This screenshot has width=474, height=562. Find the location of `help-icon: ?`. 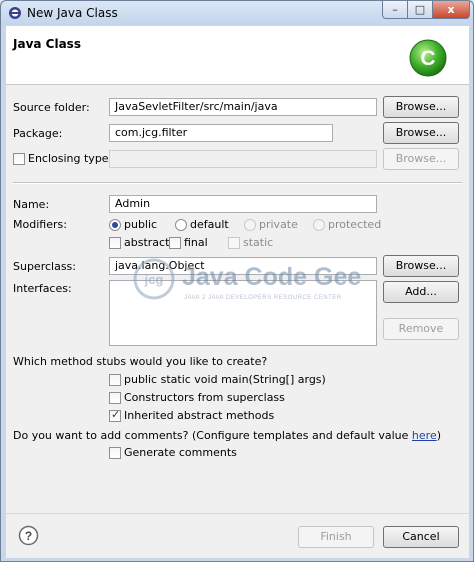

help-icon: ? is located at coordinates (28, 535).